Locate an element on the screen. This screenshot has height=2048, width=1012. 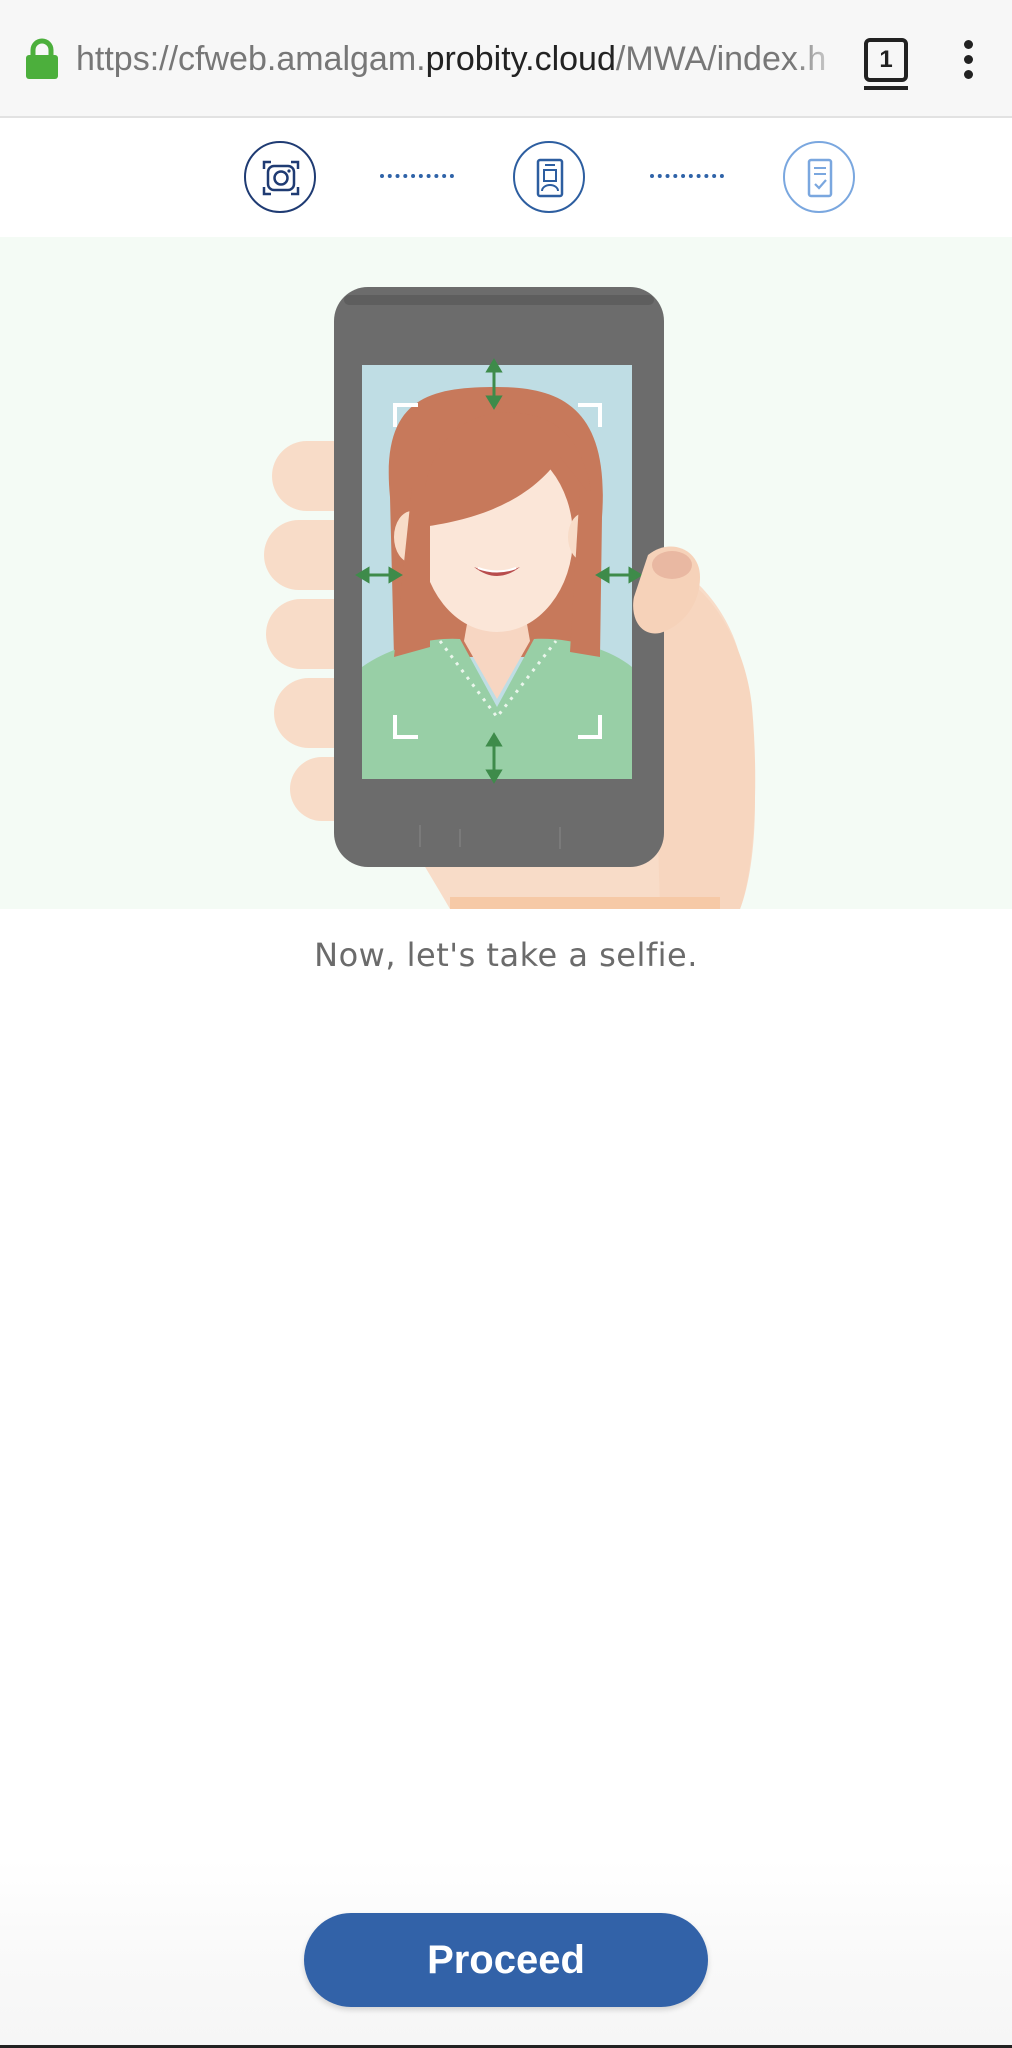
id-card-icon is located at coordinates (550, 178).